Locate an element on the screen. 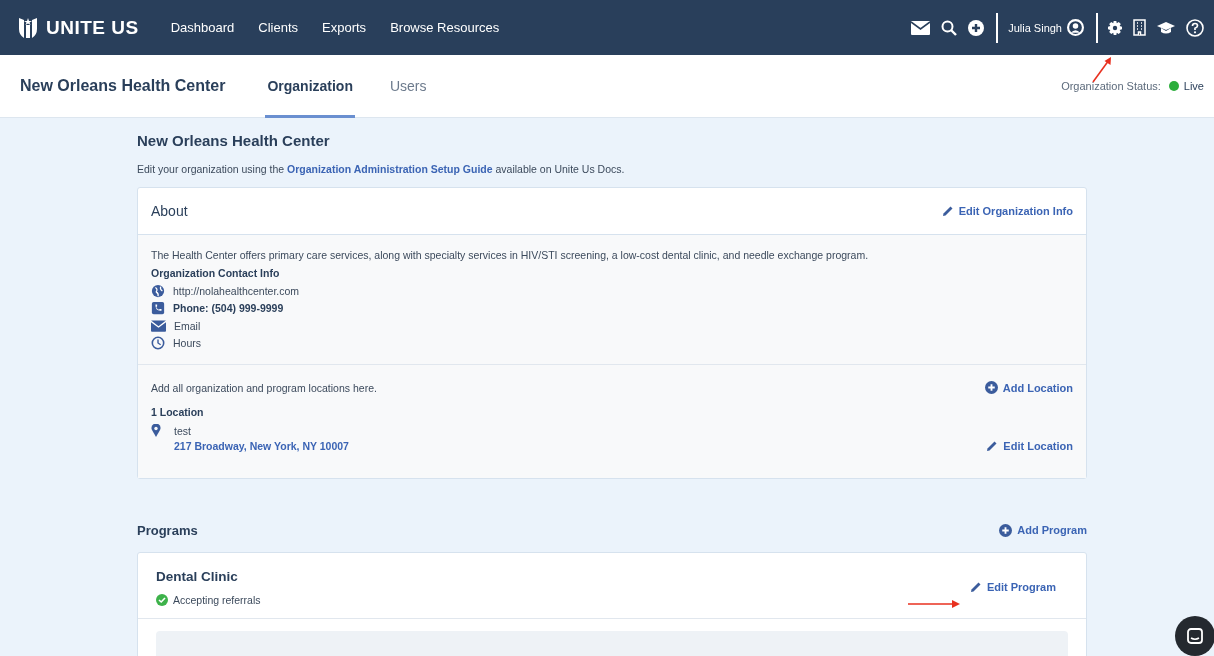 The image size is (1214, 656). chat-icon is located at coordinates (1195, 636).